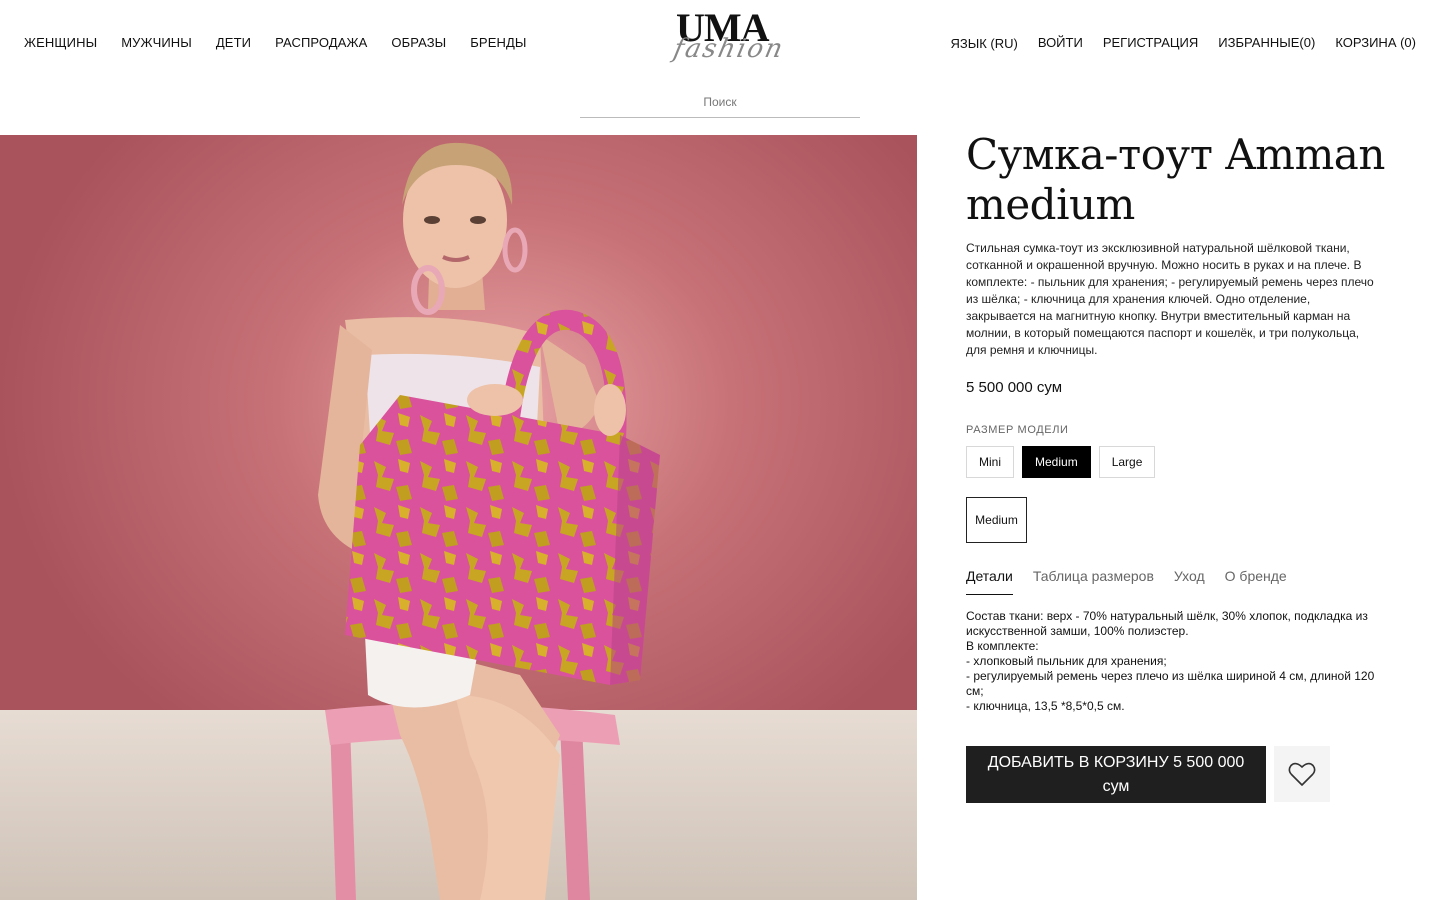 The height and width of the screenshot is (900, 1440). I want to click on register-link: РЕГИСТРАЦИЯ, so click(1150, 43).